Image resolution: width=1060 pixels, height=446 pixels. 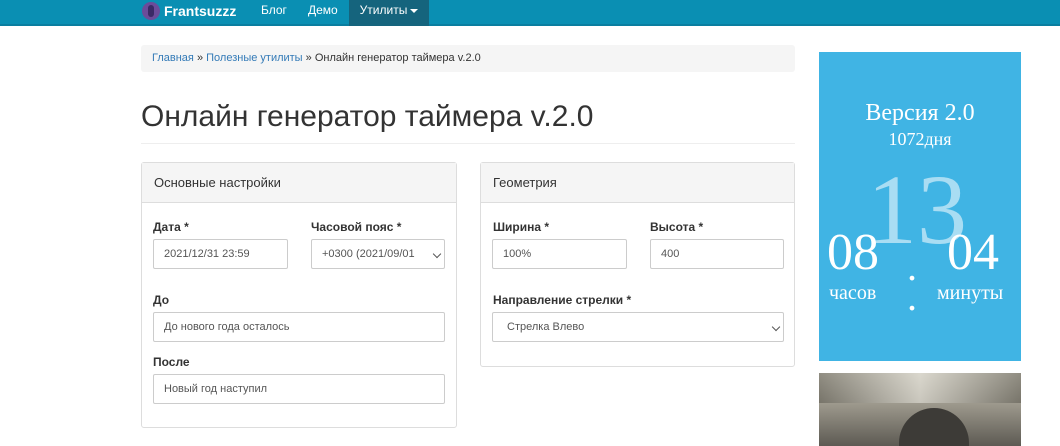 What do you see at coordinates (299, 389) in the screenshot?
I see `after-input: Новый год наступил` at bounding box center [299, 389].